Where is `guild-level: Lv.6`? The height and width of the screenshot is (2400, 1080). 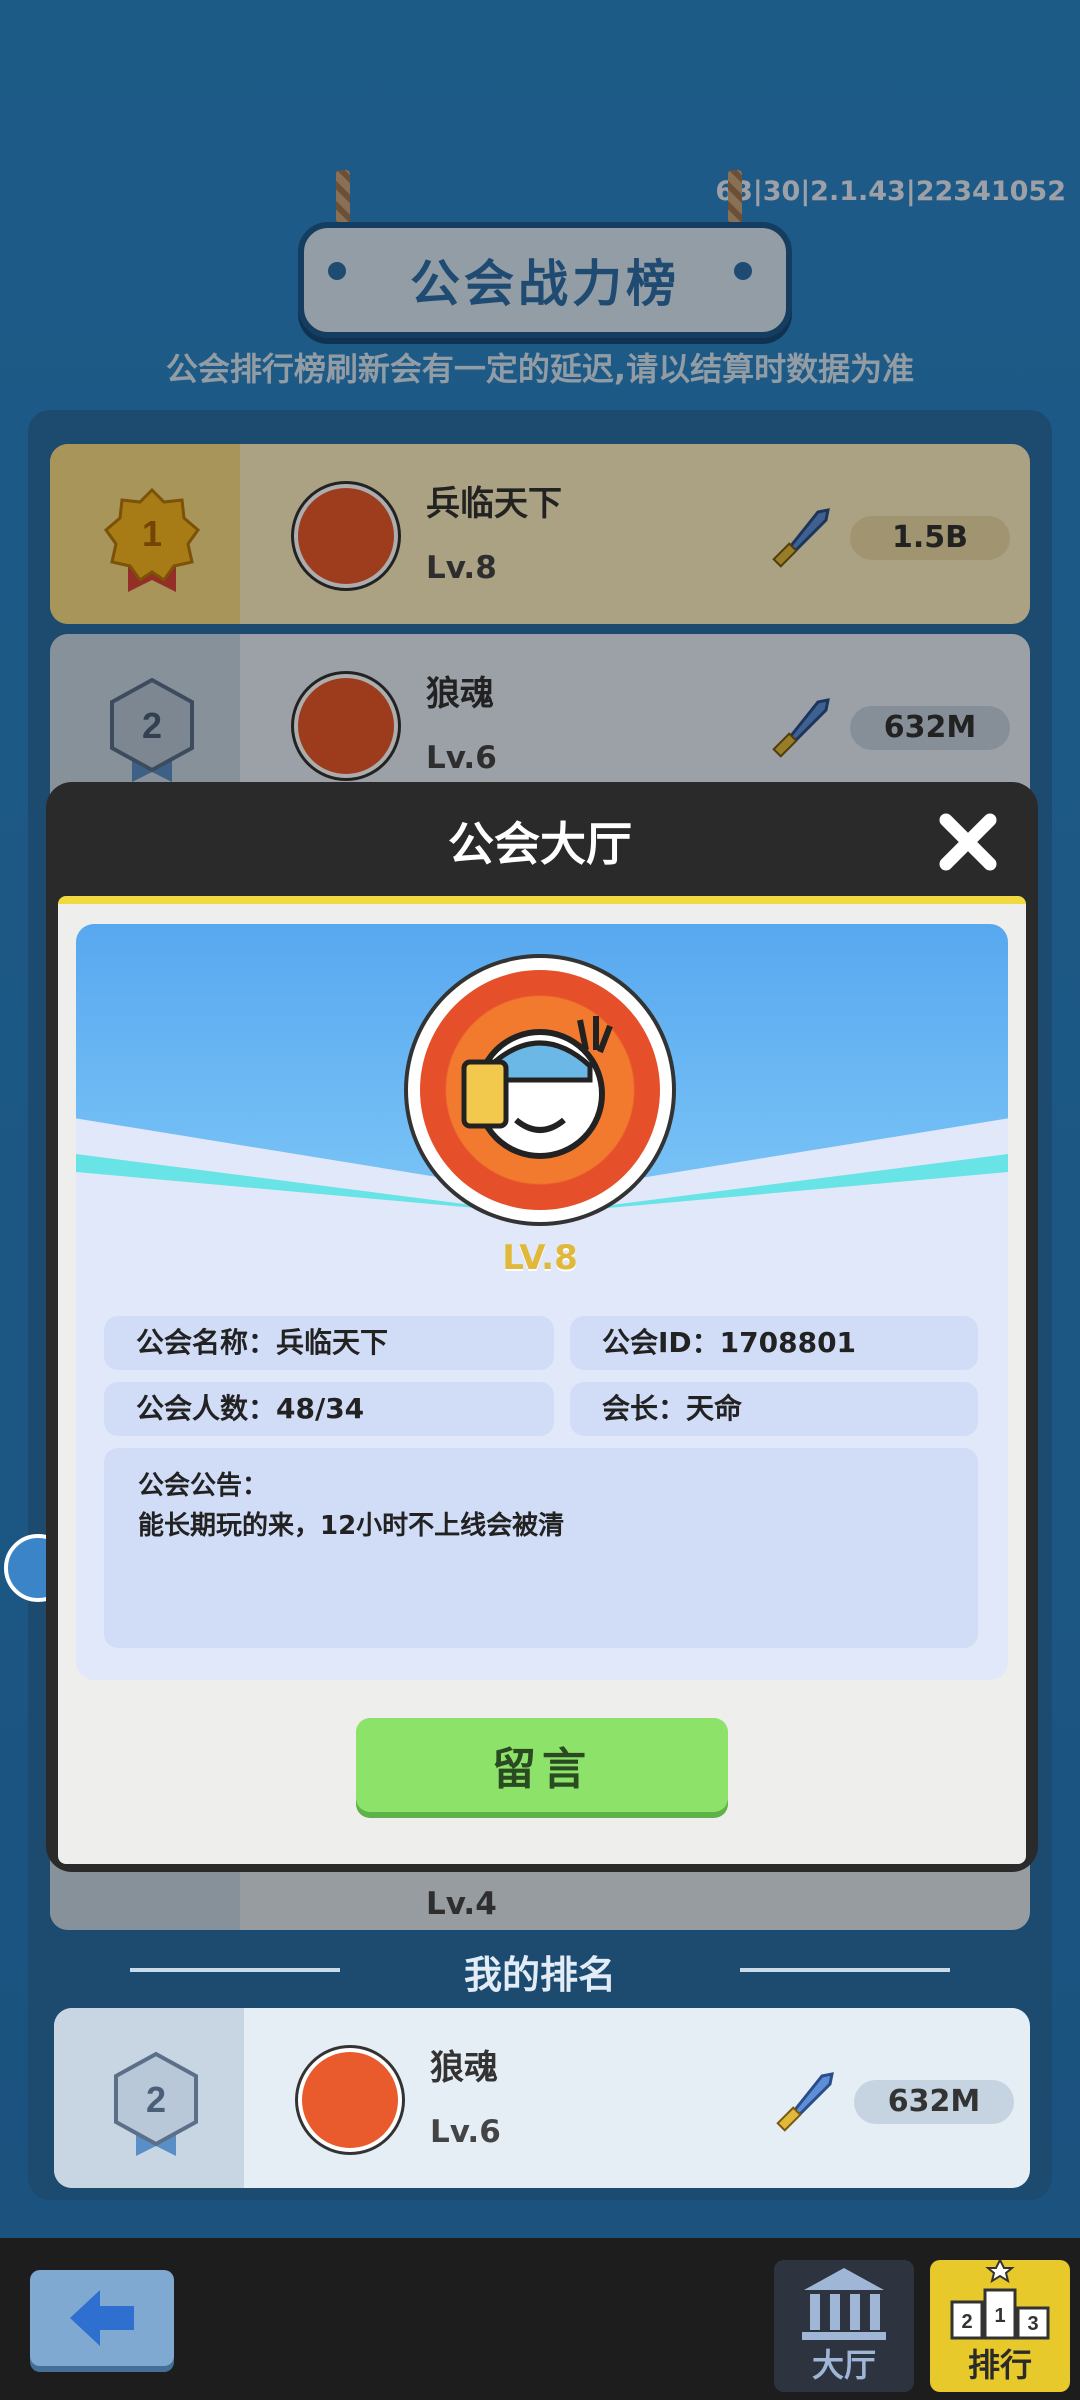
guild-level: Lv.6 is located at coordinates (465, 2132).